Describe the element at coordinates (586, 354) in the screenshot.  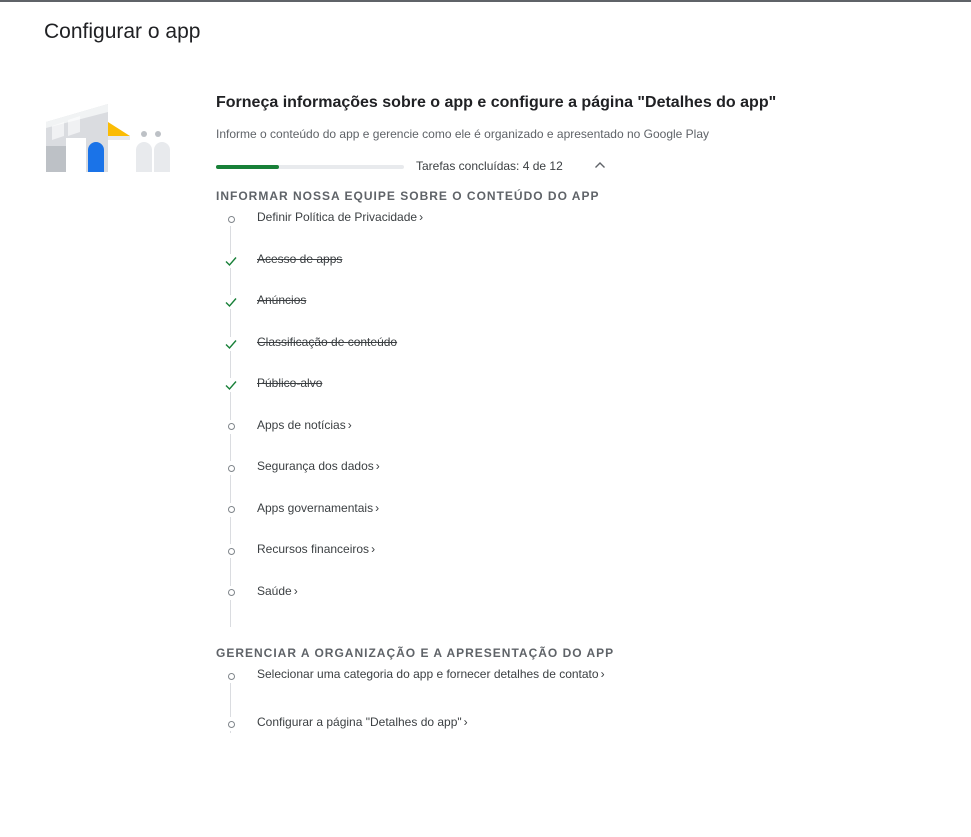
I see `task-item: Classificação de conteúdo` at that location.